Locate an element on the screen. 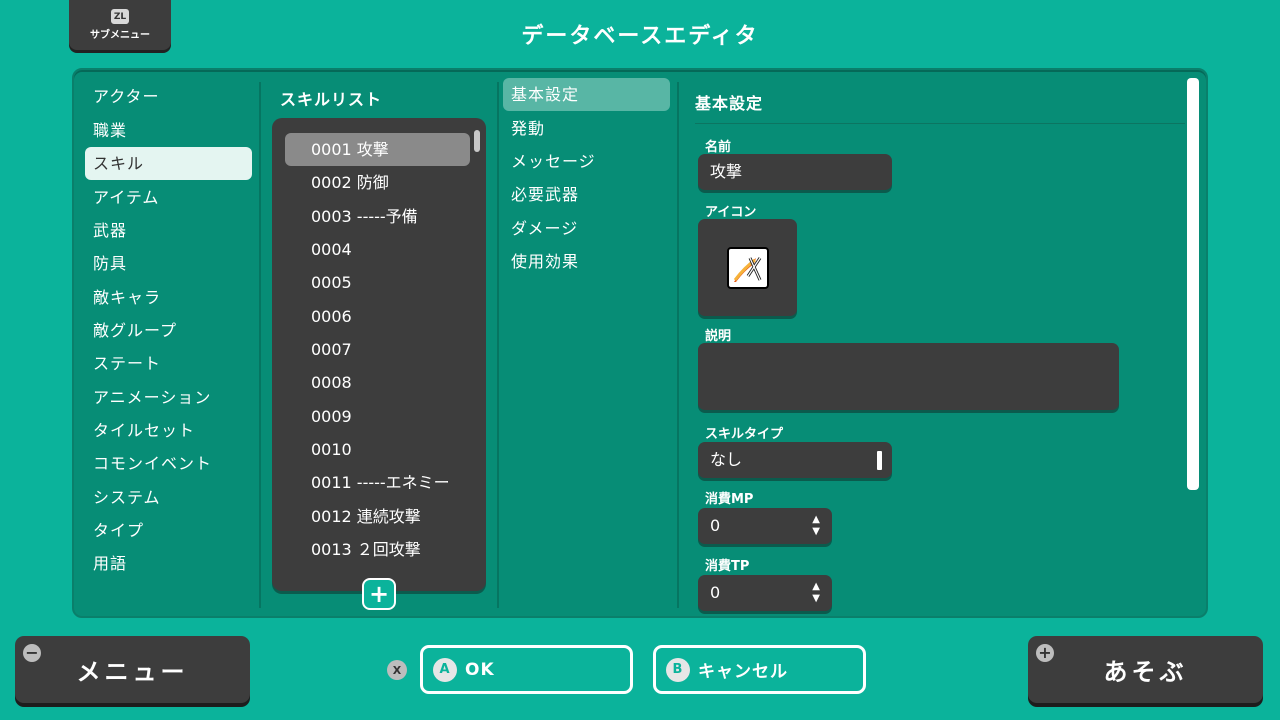 This screenshot has height=720, width=1280. category-item-troop: 敵グループ is located at coordinates (168, 330).